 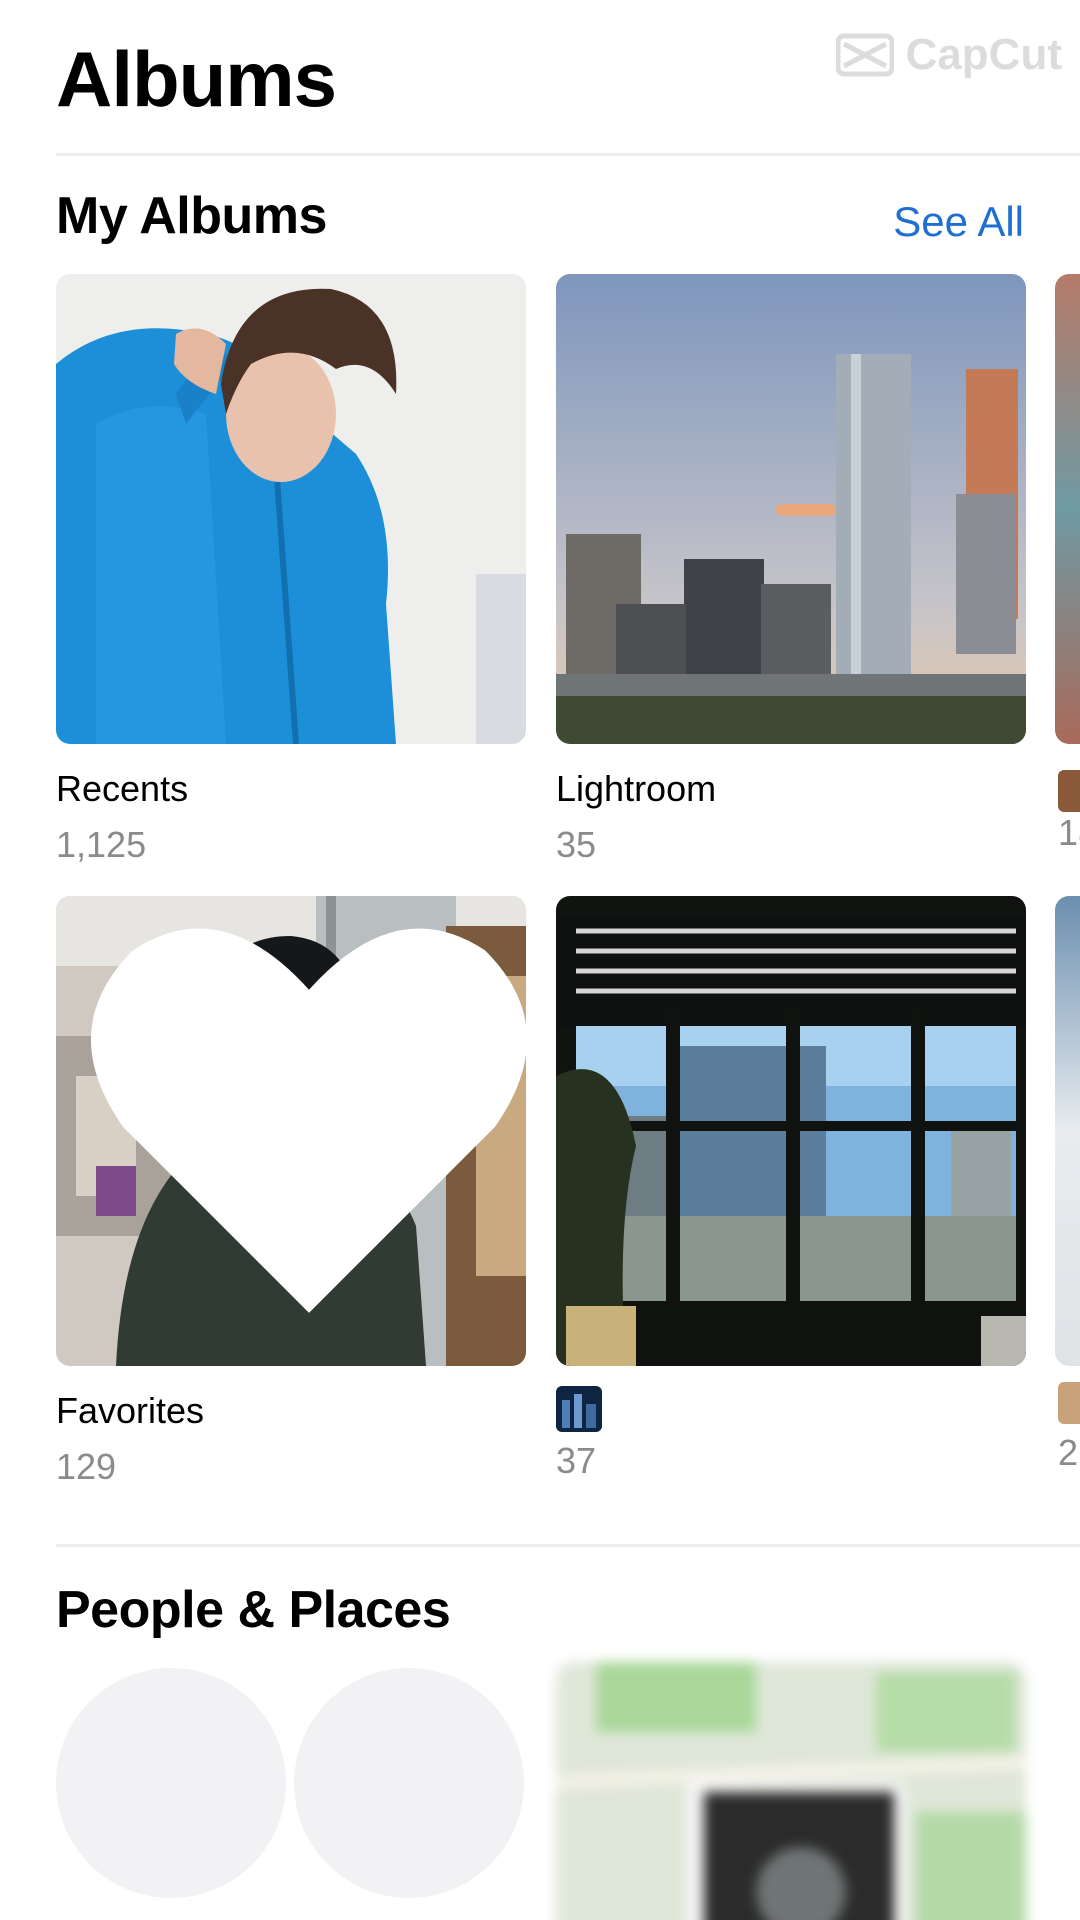 What do you see at coordinates (253, 1610) in the screenshot?
I see `people-places-title: People & Places` at bounding box center [253, 1610].